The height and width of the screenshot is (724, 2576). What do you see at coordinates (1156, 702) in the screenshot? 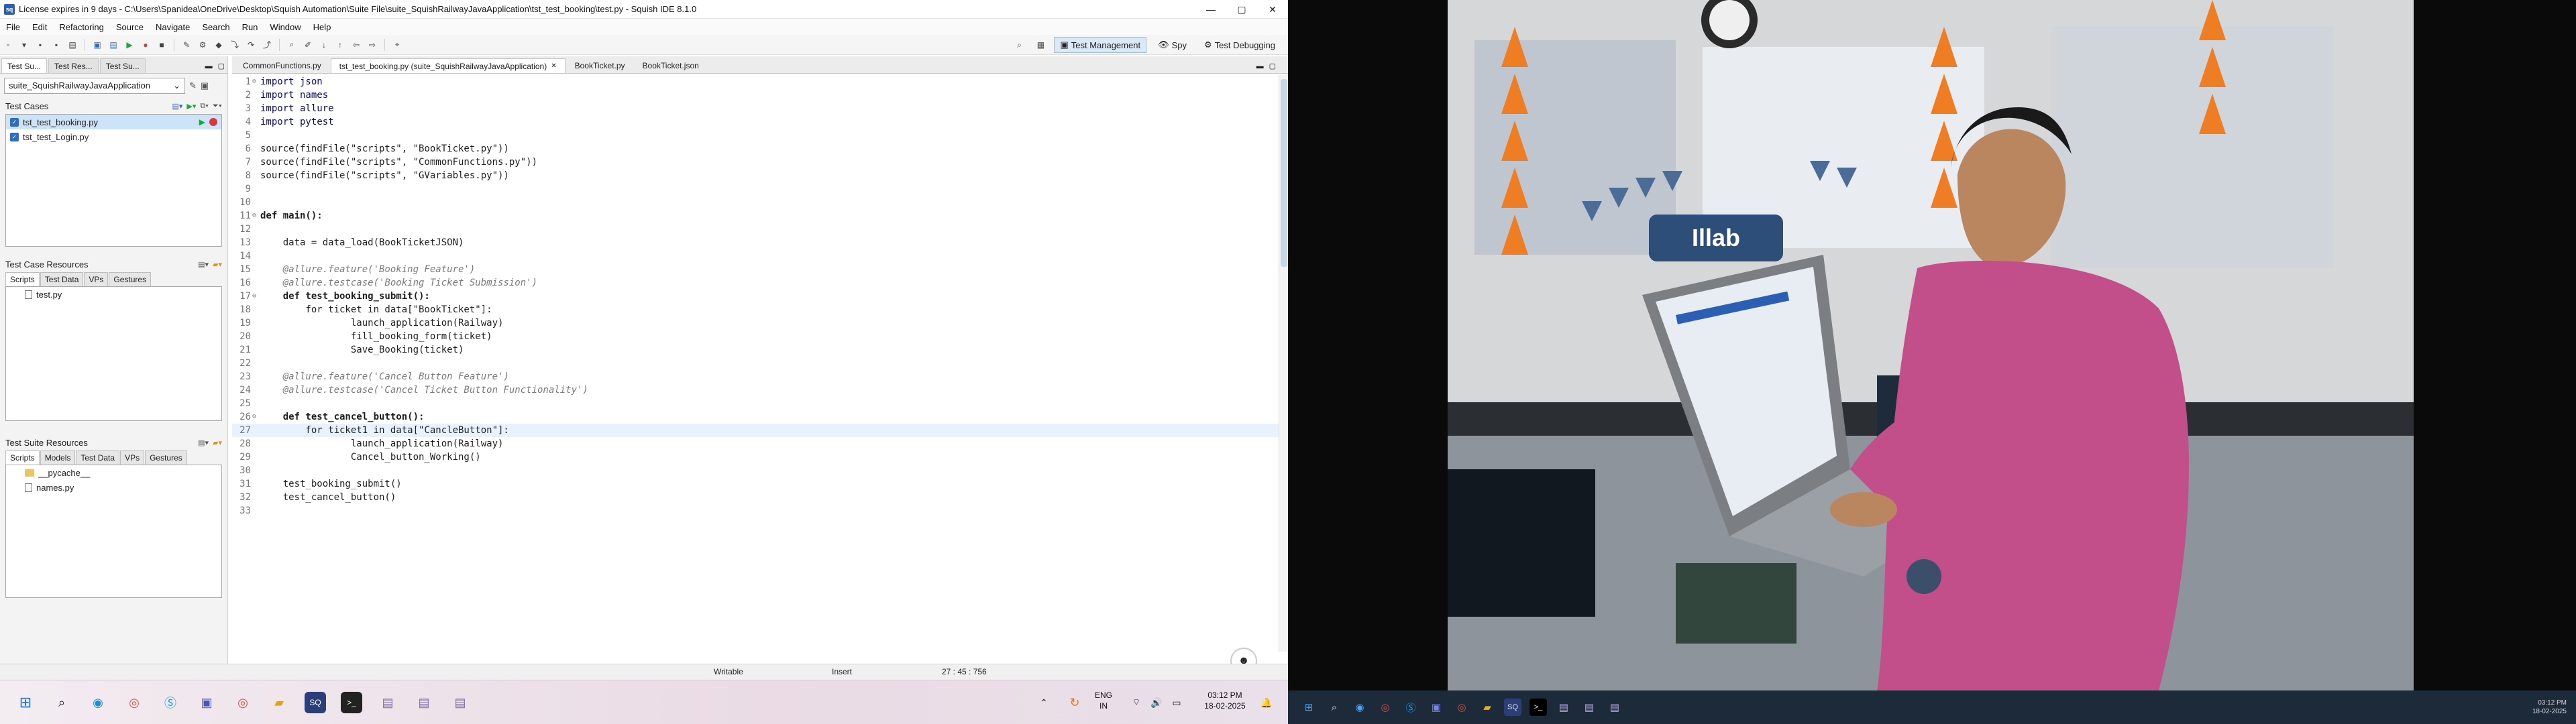
I see `volume-icon: 🔊` at bounding box center [1156, 702].